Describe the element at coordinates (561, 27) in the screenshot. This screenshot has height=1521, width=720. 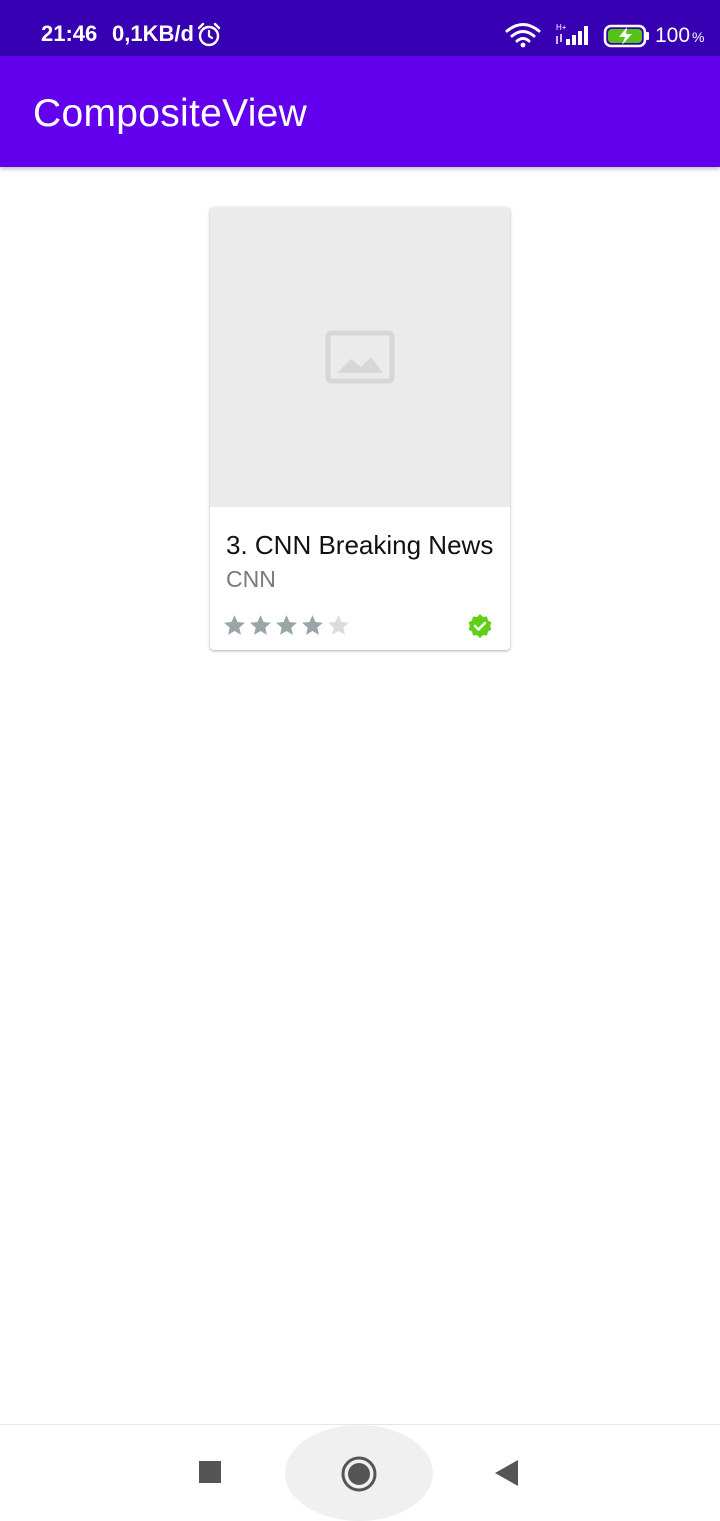
I see `svg-text: H+` at that location.